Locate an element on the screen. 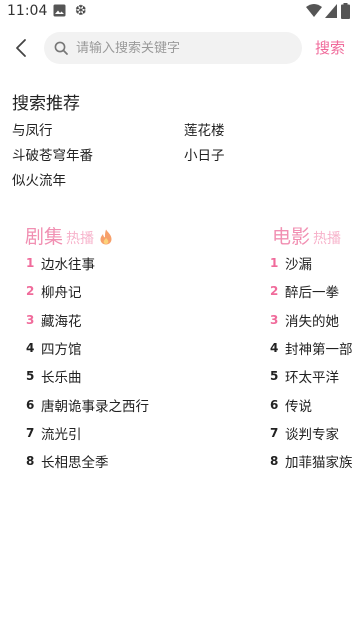  wifi-icon is located at coordinates (314, 10).